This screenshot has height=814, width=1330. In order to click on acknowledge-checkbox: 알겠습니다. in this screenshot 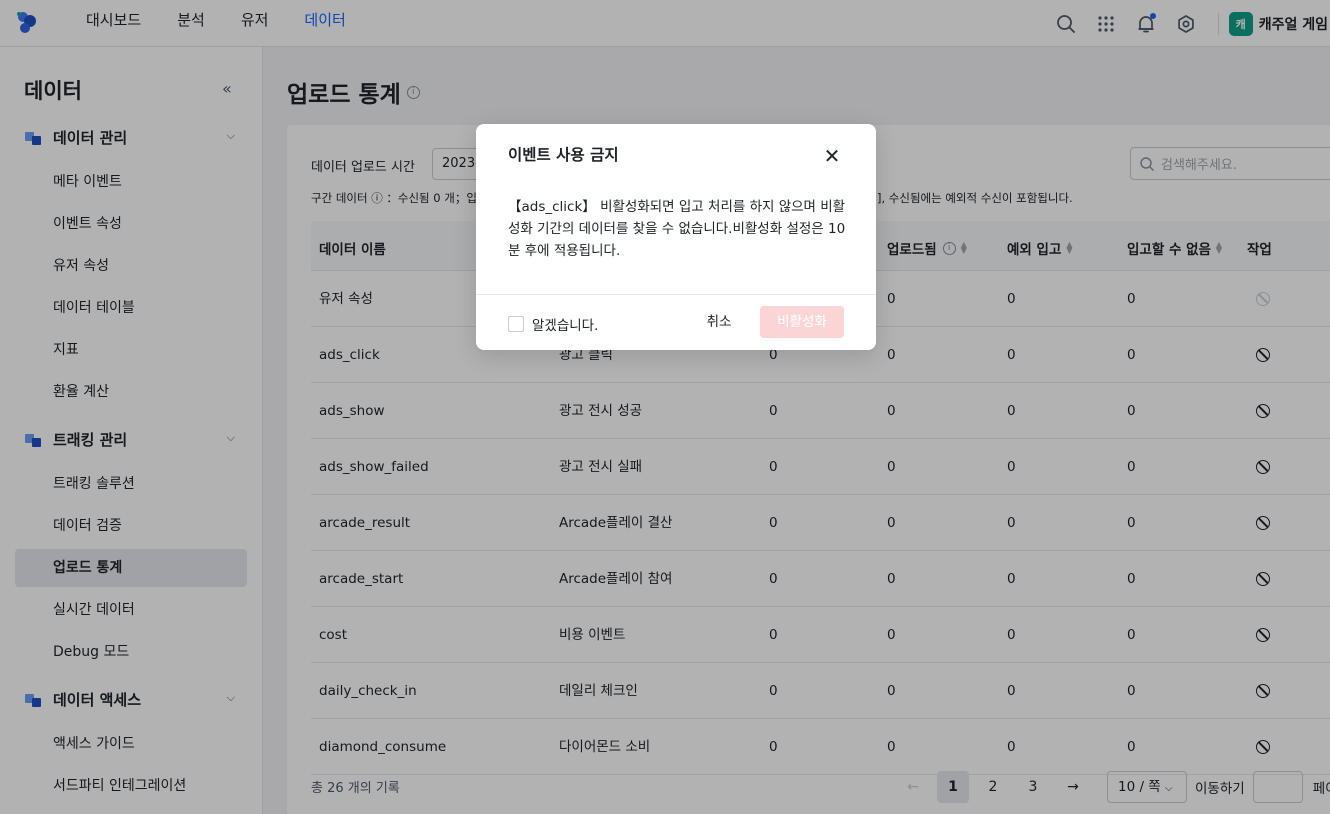, I will do `click(553, 324)`.